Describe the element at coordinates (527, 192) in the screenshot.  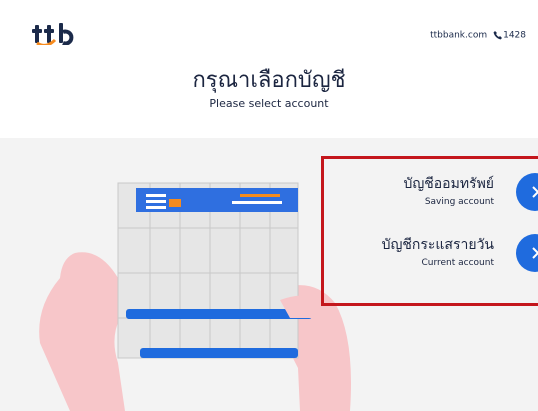
I see `saving-account-arrow-button` at that location.